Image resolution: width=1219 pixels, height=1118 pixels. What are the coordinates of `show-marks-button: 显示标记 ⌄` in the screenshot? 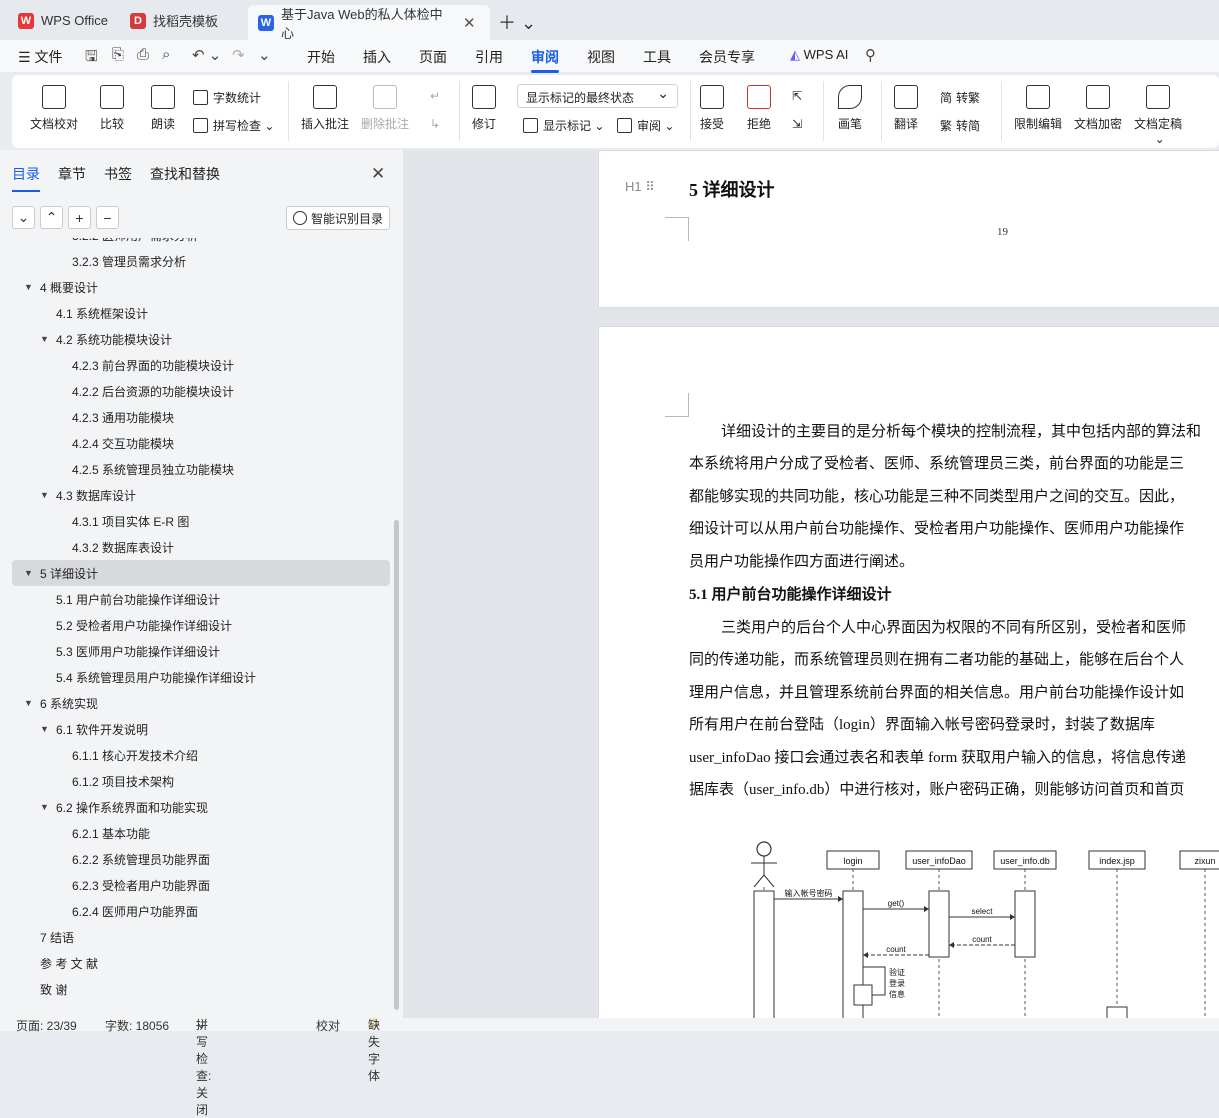 It's located at (563, 125).